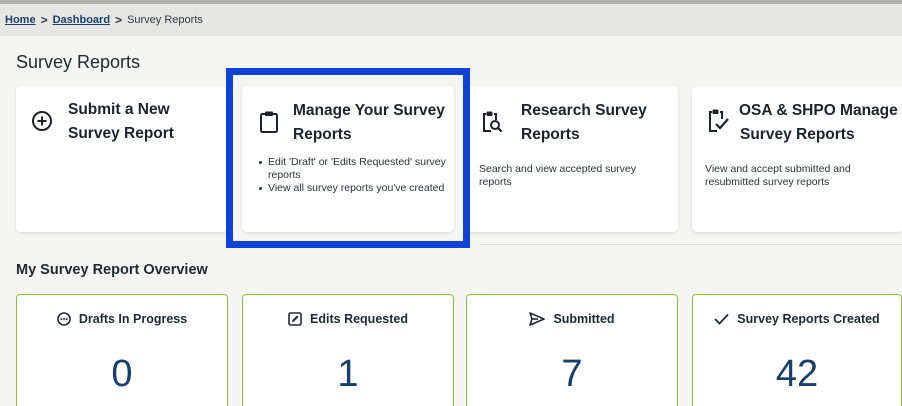  What do you see at coordinates (572, 350) in the screenshot?
I see `stat-card-submitted: Submitted 7` at bounding box center [572, 350].